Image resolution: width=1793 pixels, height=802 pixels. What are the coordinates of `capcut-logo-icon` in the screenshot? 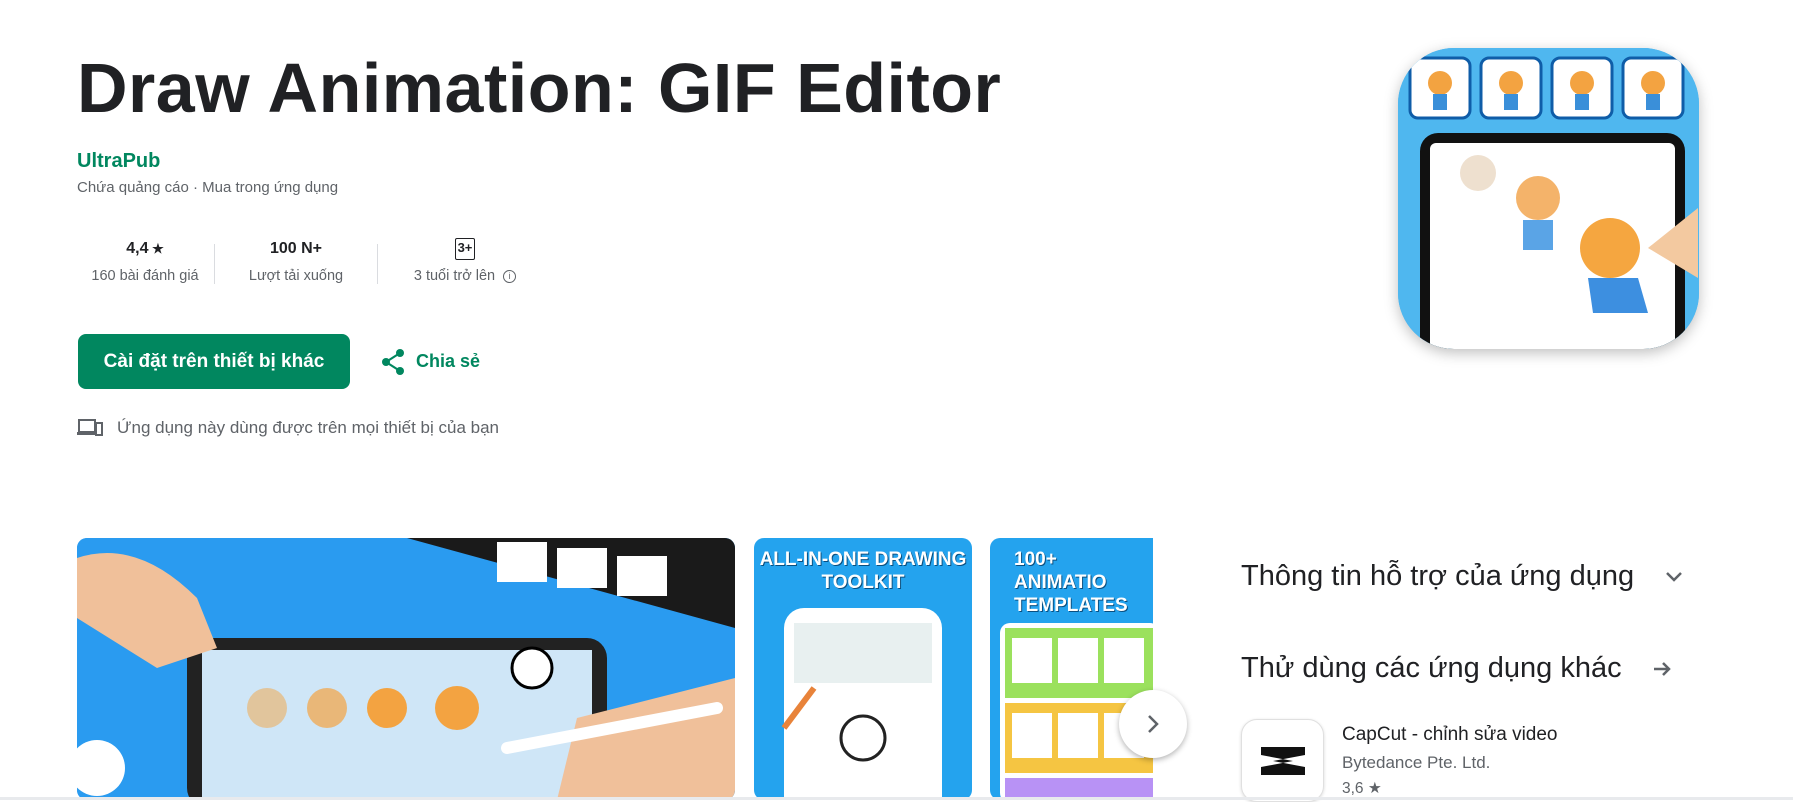 It's located at (1282, 760).